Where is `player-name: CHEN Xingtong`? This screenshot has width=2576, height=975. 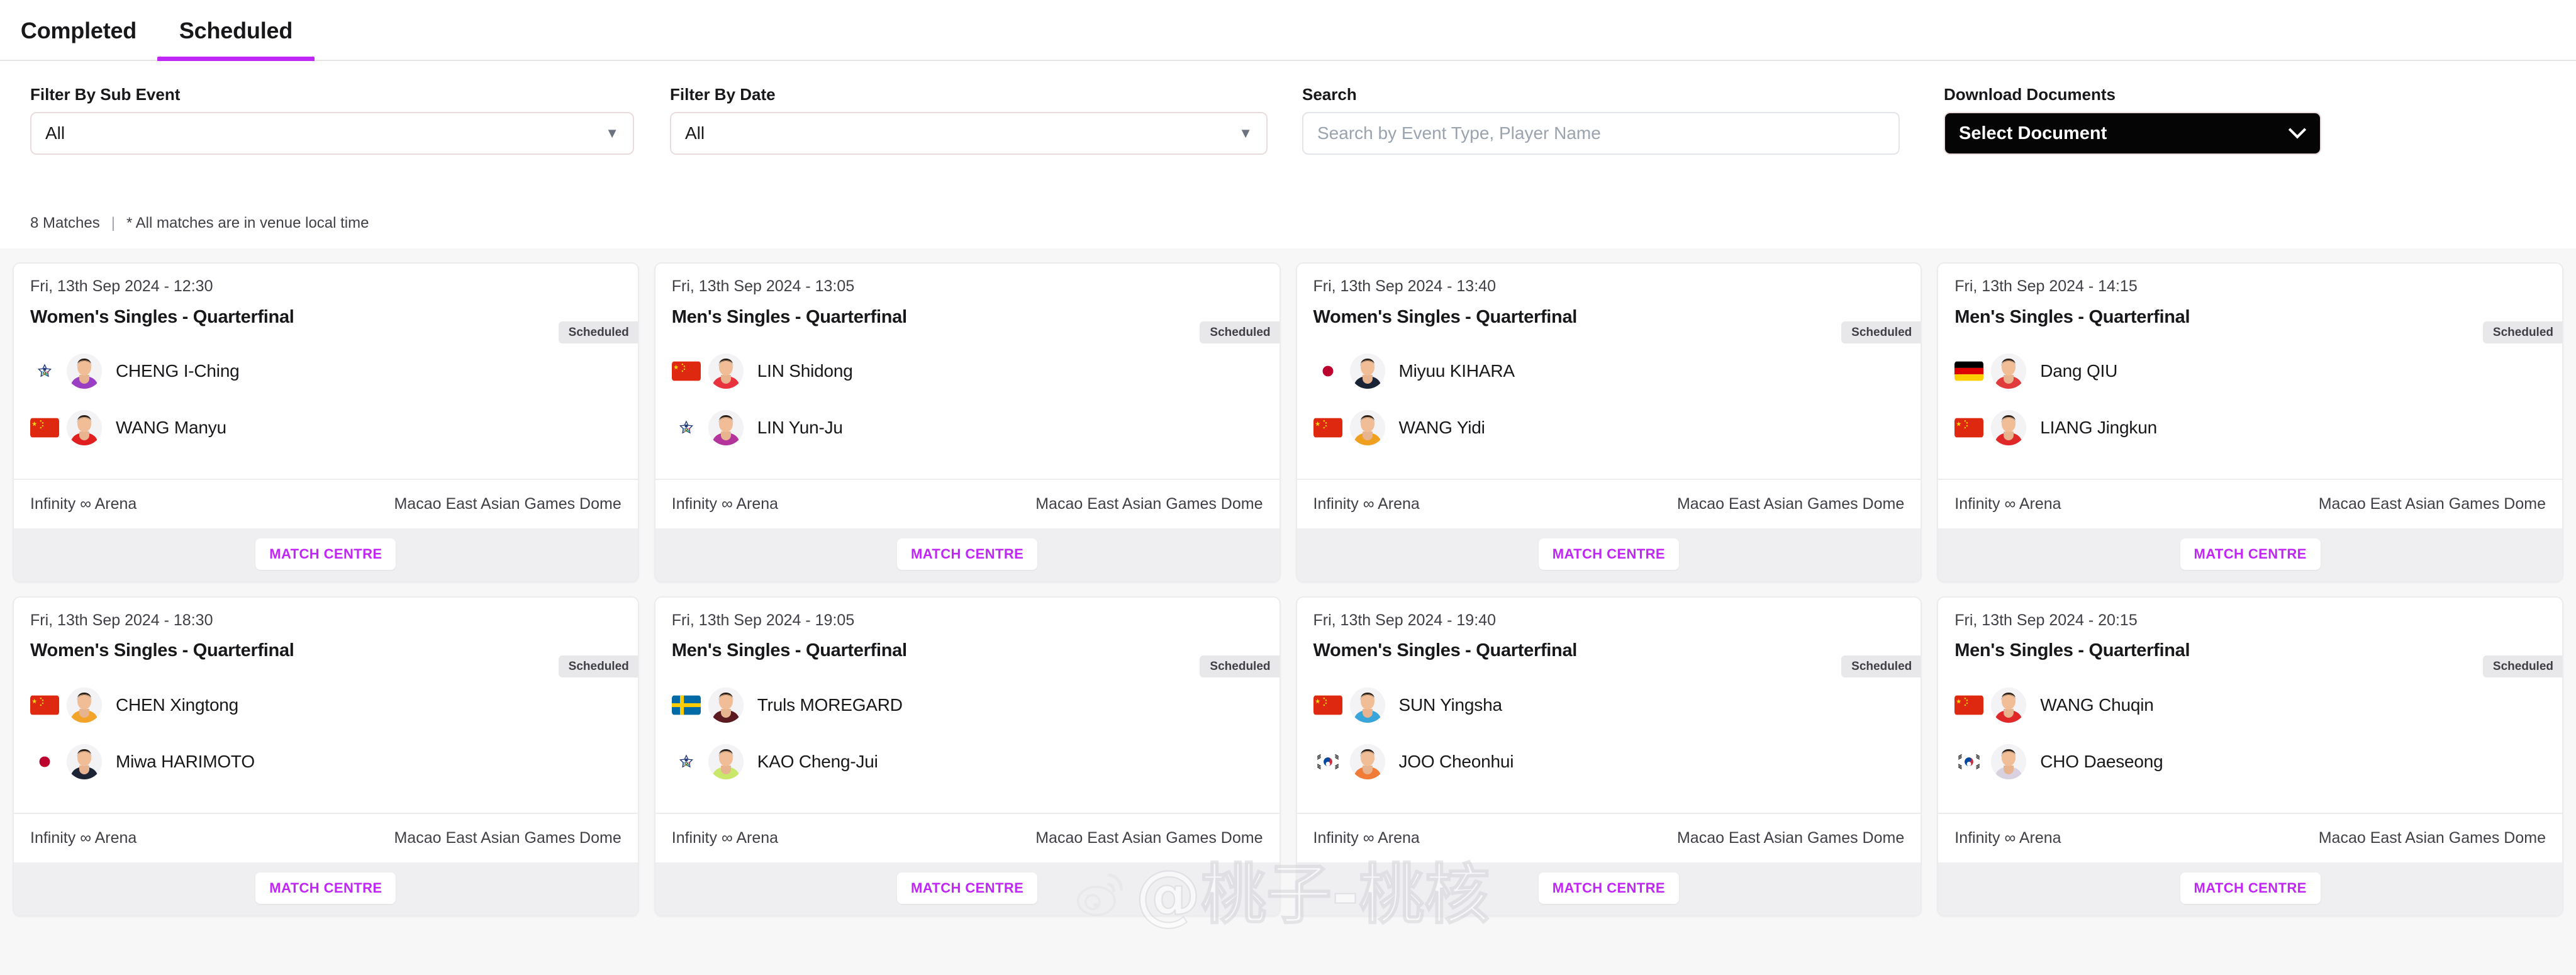
player-name: CHEN Xingtong is located at coordinates (177, 704).